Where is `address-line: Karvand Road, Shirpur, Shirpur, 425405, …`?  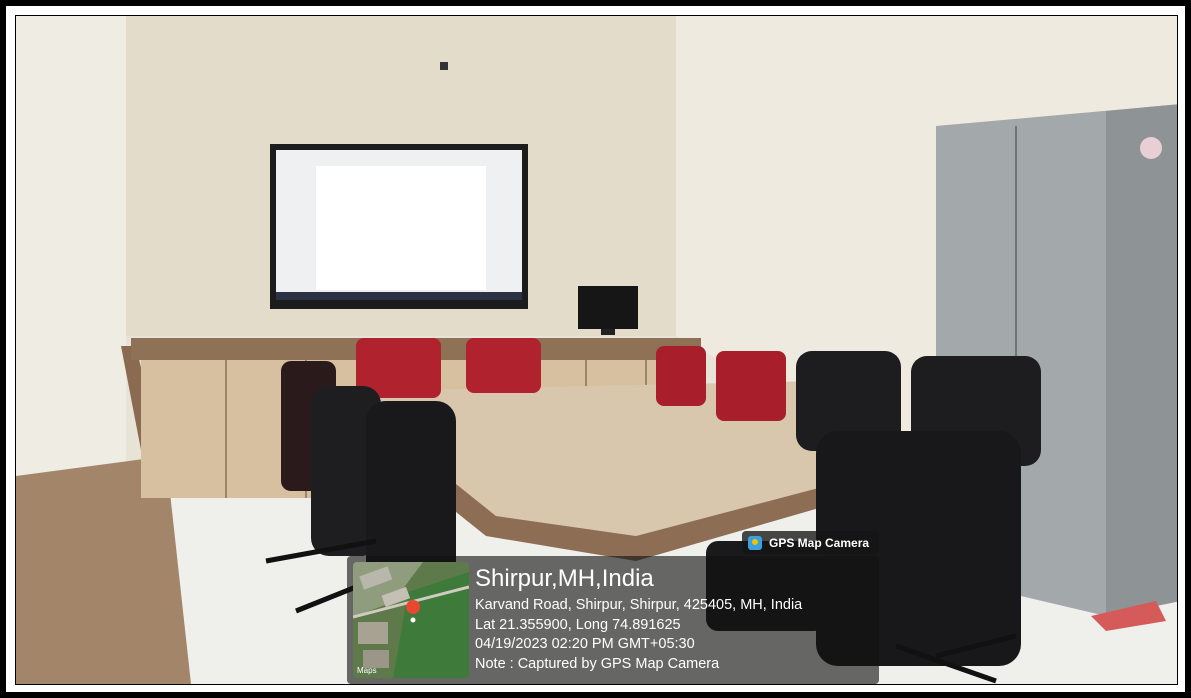
address-line: Karvand Road, Shirpur, Shirpur, 425405, … is located at coordinates (639, 605).